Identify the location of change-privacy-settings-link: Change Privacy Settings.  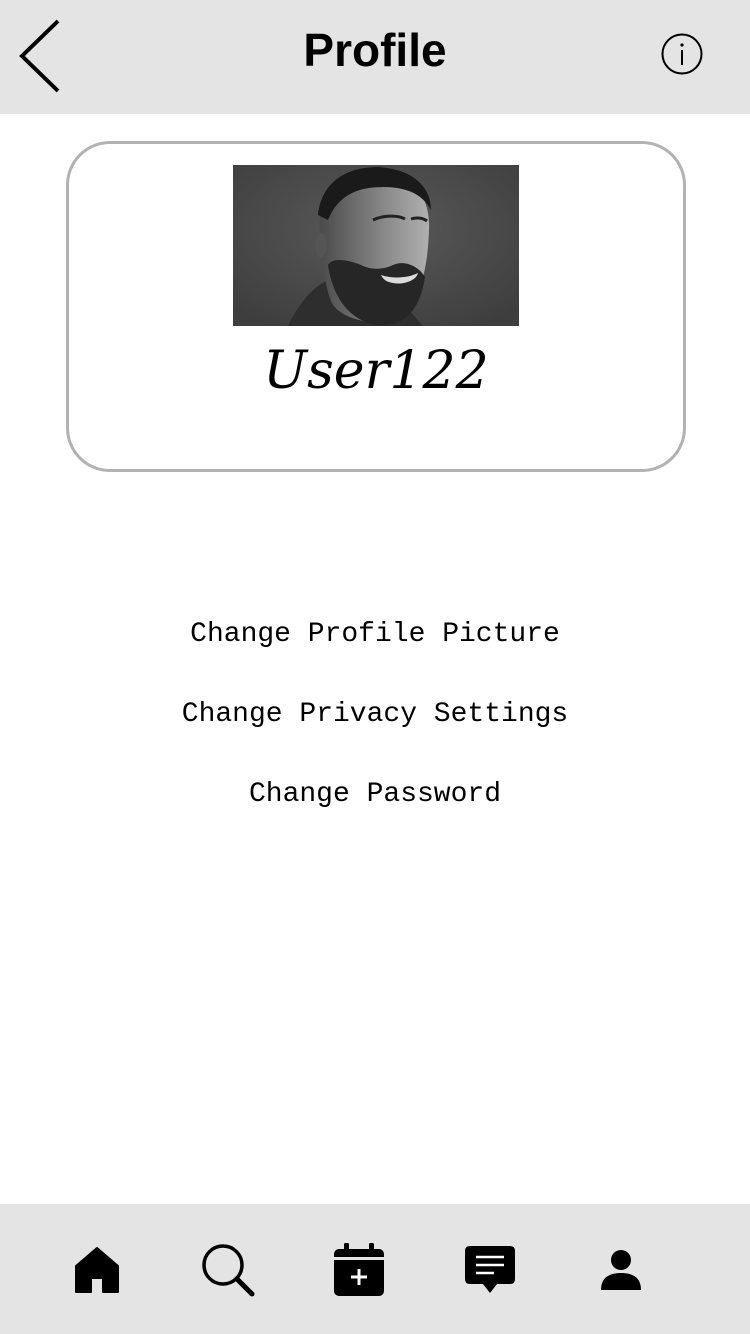
(375, 715).